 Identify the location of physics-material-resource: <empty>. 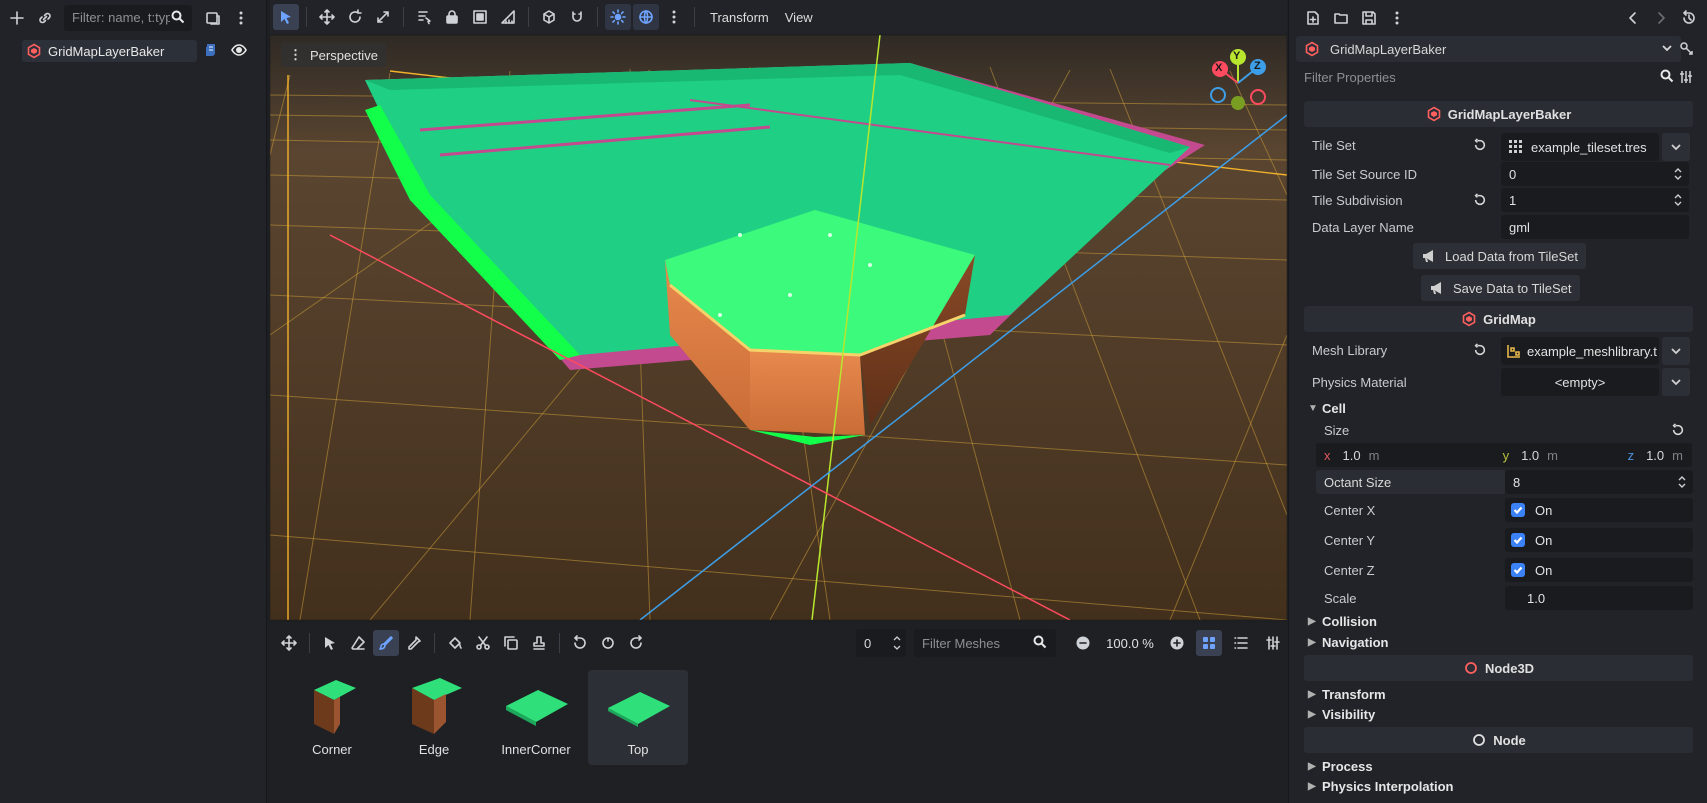
(1580, 382).